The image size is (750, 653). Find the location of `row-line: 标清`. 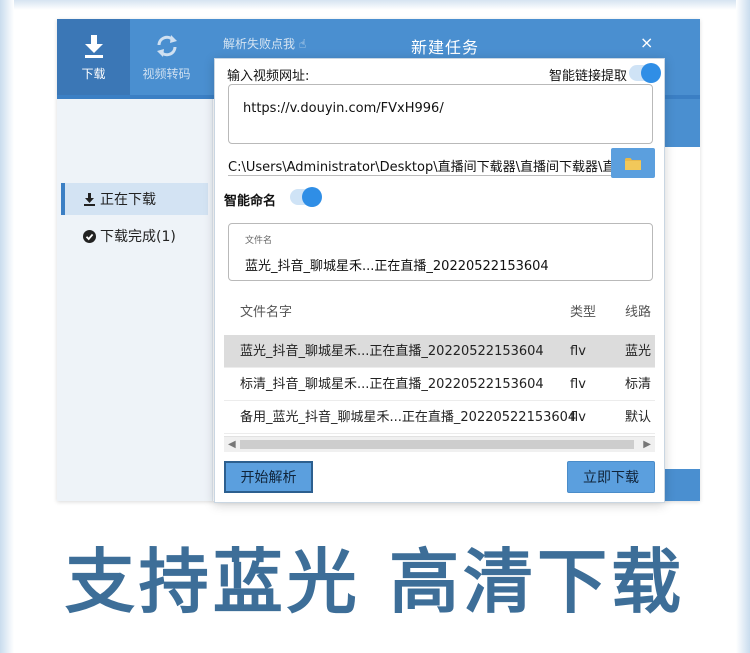

row-line: 标清 is located at coordinates (638, 384).